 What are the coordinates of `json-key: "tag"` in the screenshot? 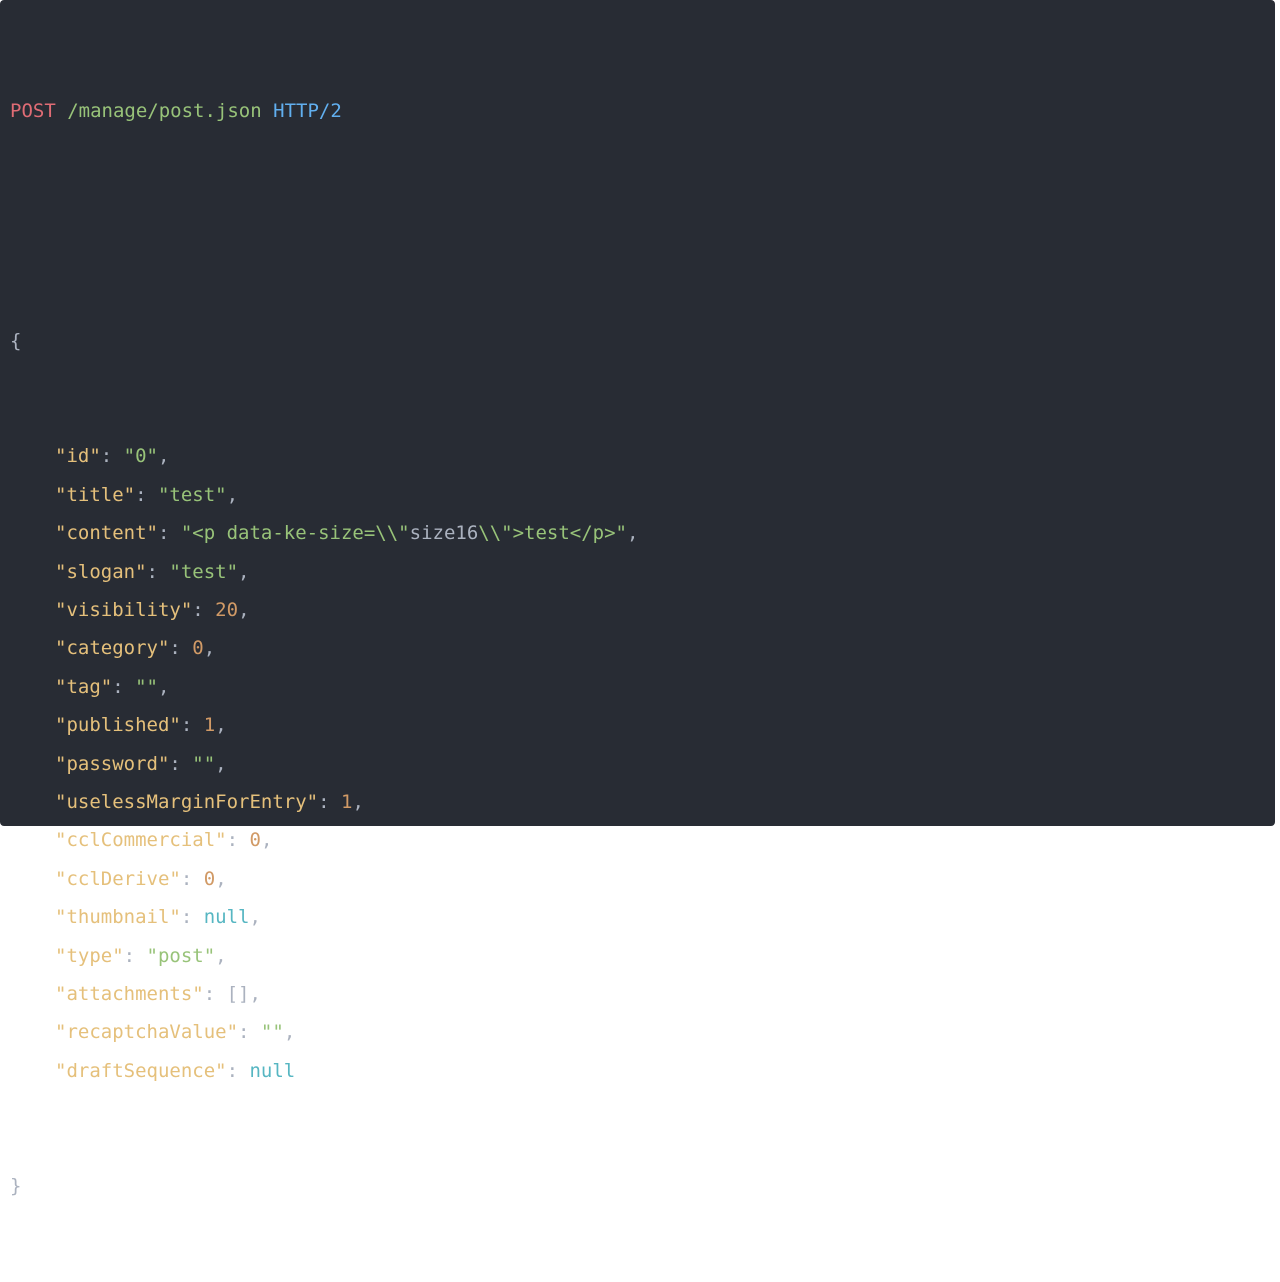 It's located at (84, 686).